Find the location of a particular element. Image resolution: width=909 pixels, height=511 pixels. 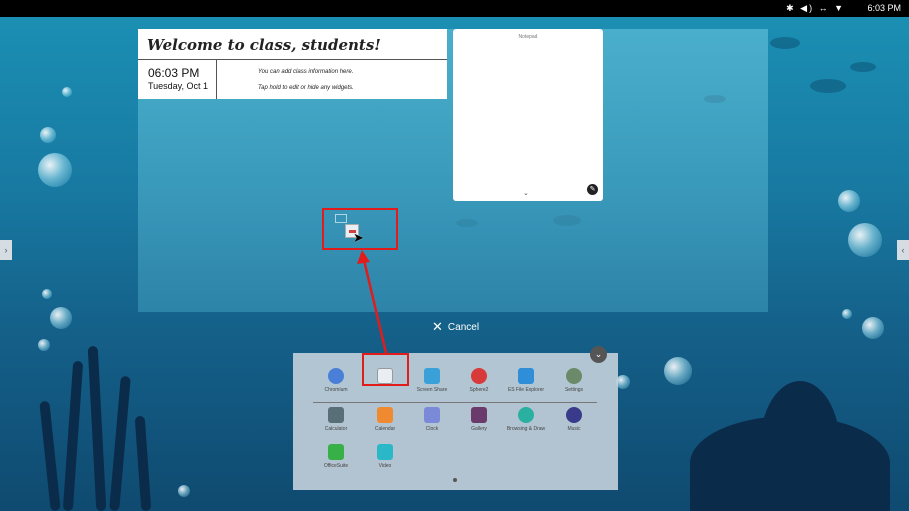

annotation-arrow is located at coordinates (372, 302).